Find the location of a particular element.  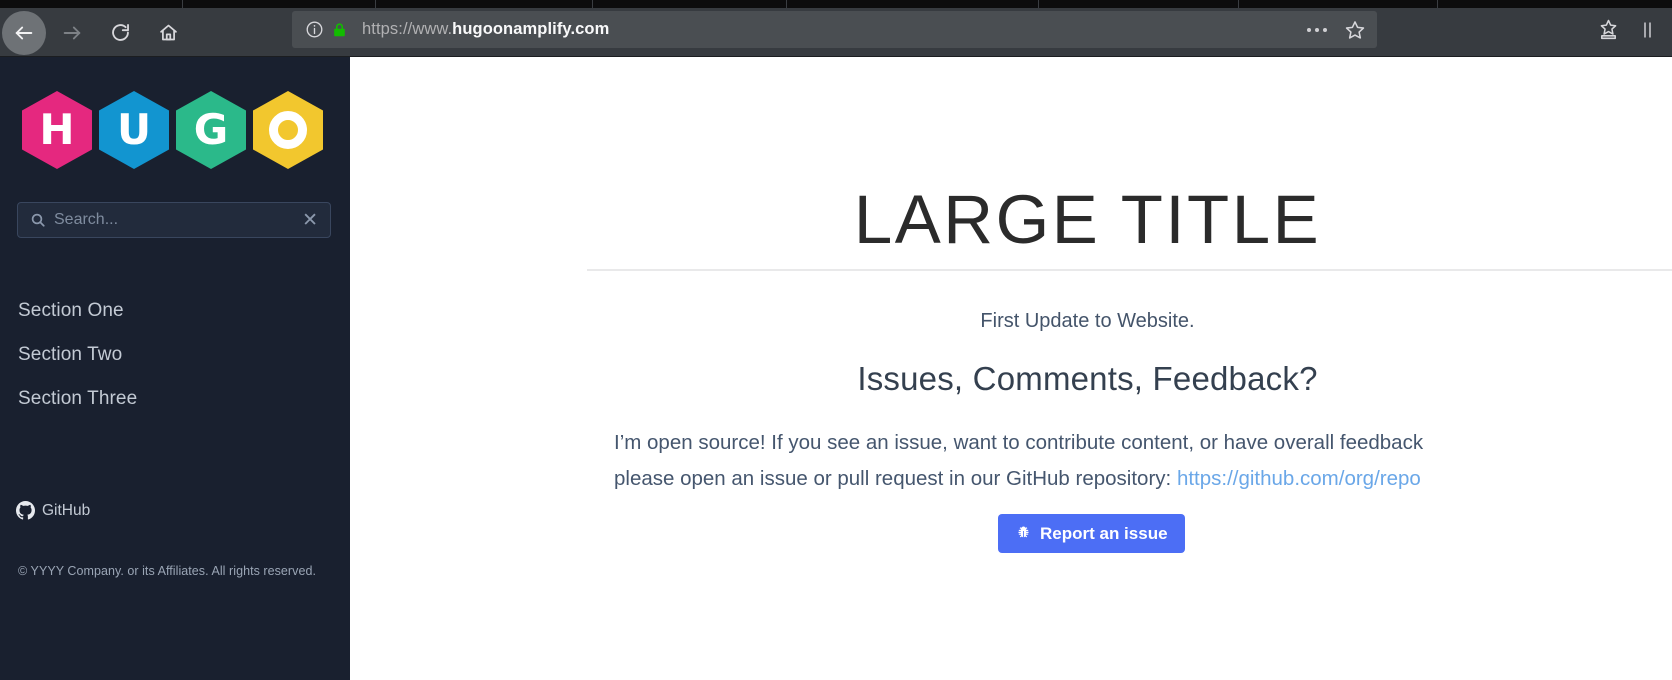

logo-letter: H is located at coordinates (57, 129).